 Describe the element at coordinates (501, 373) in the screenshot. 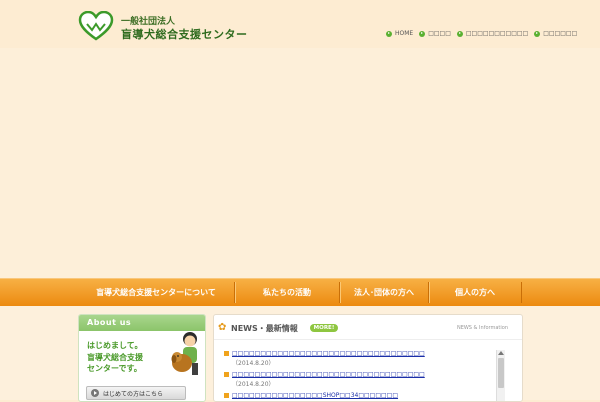

I see `scroll-thumb` at that location.